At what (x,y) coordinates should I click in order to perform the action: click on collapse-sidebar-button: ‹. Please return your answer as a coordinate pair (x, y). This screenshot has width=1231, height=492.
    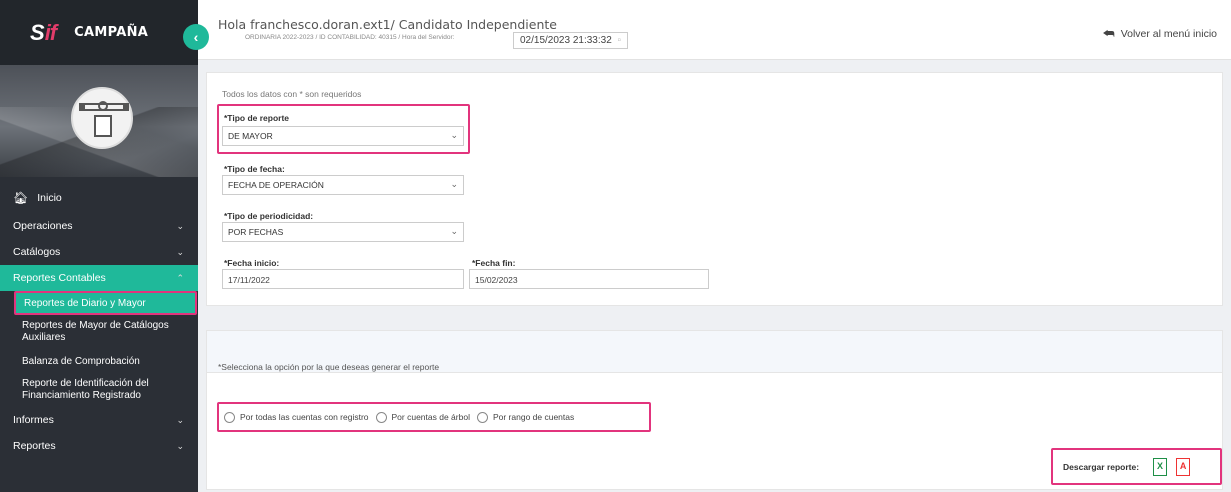
    Looking at the image, I should click on (196, 37).